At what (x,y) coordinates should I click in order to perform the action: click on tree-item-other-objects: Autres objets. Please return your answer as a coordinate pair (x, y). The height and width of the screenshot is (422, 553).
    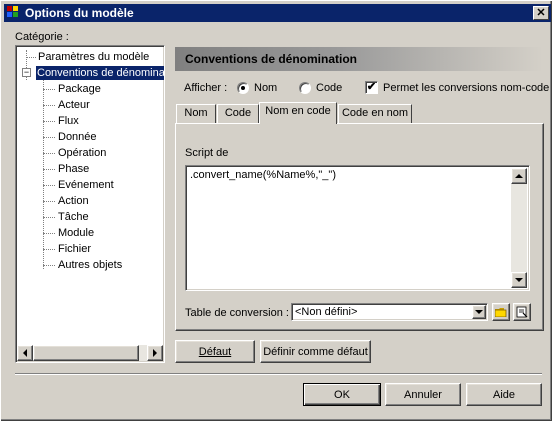
    Looking at the image, I should click on (90, 265).